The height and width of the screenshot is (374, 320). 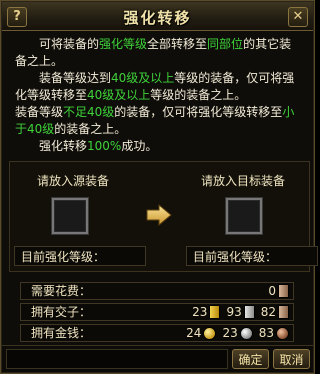 I want to click on title-bar: ? 强化转移 ✕, so click(x=157, y=16).